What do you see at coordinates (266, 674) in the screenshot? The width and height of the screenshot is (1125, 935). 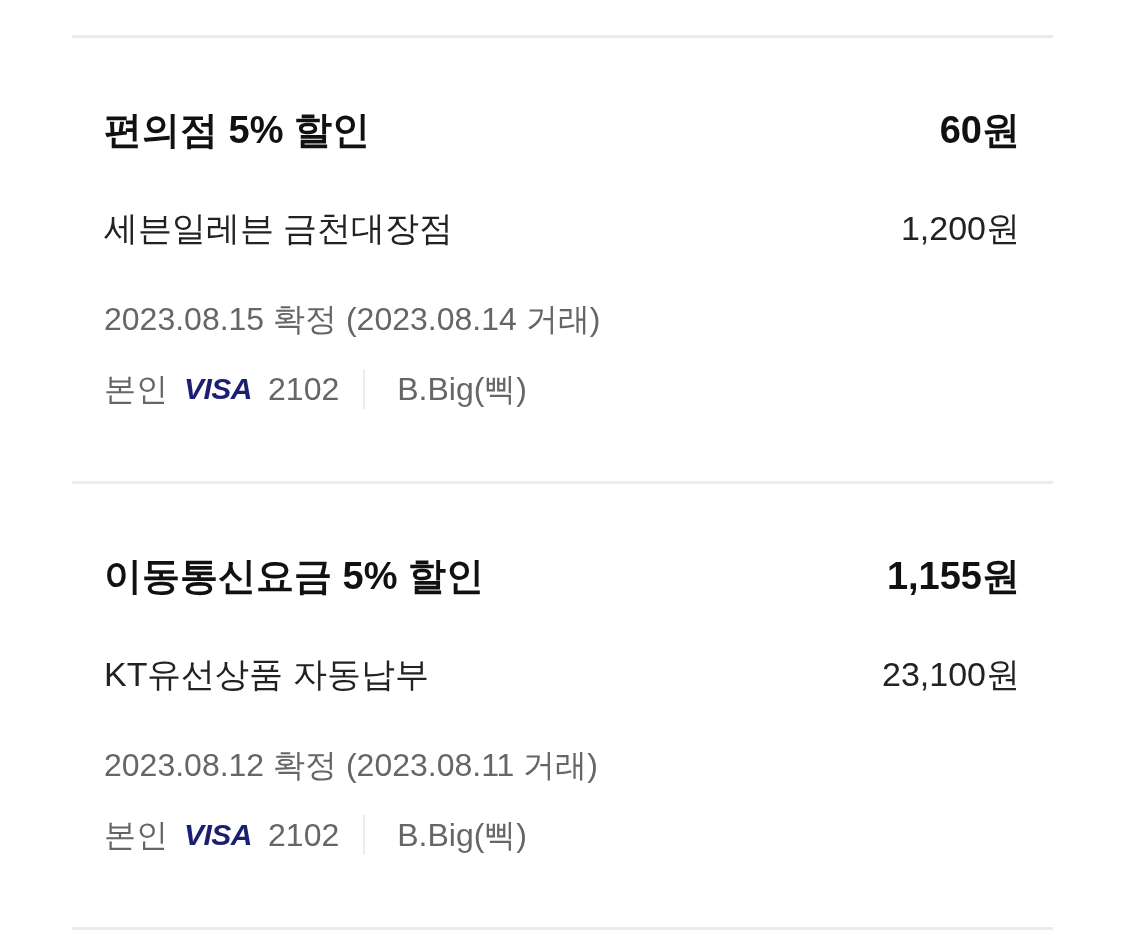 I see `merchant-name: KT유선상품 자동납부` at bounding box center [266, 674].